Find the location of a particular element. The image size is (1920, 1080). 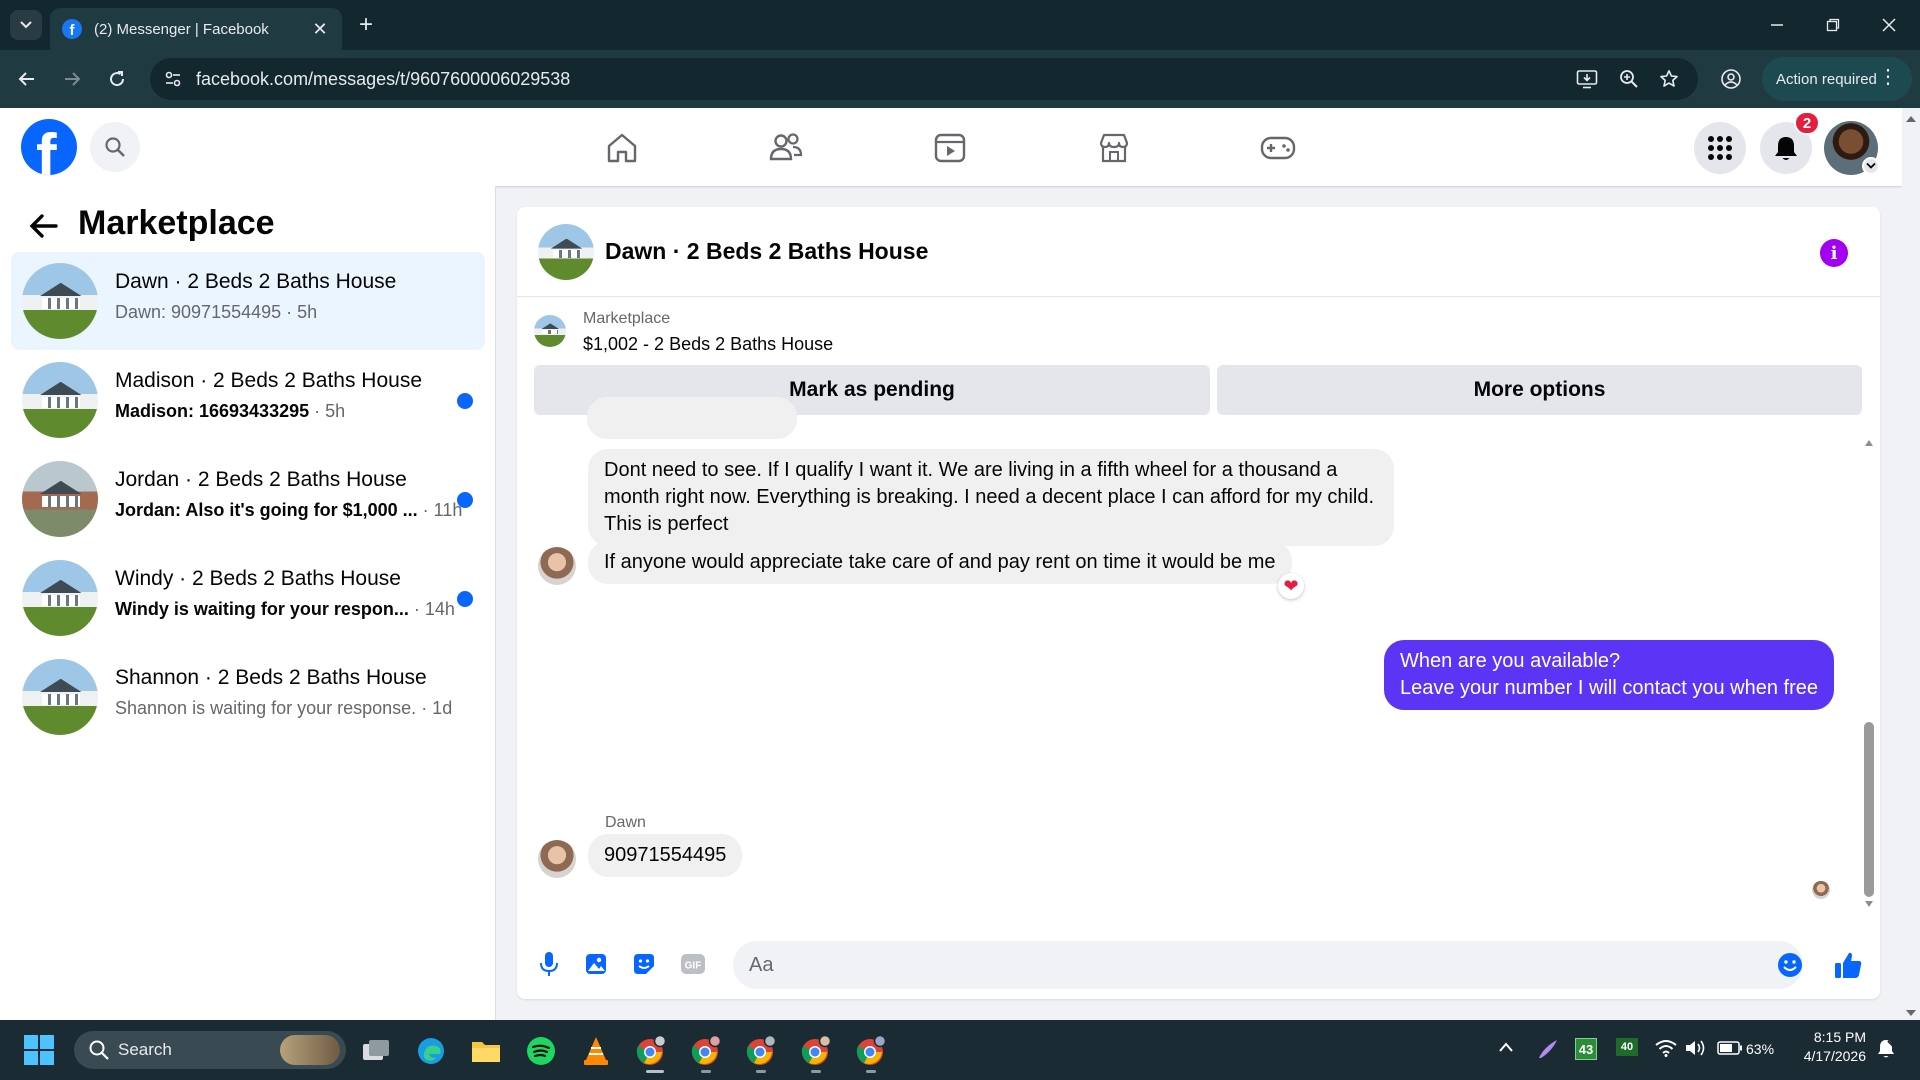

menu-button is located at coordinates (1720, 148).